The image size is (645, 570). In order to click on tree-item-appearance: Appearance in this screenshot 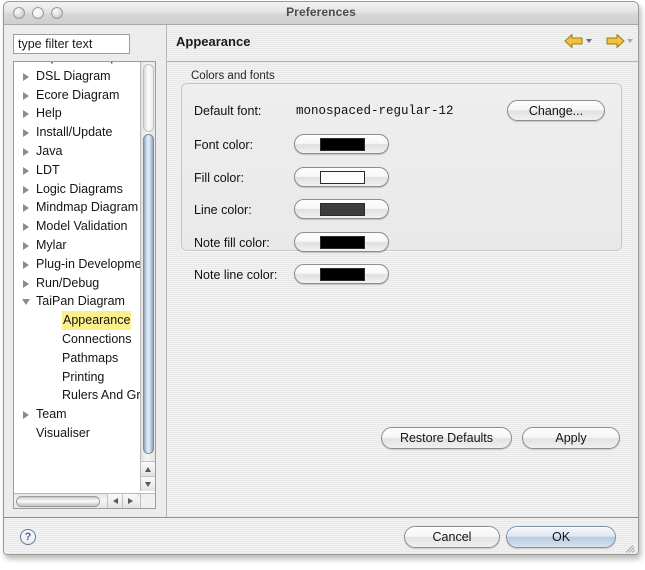, I will do `click(77, 320)`.